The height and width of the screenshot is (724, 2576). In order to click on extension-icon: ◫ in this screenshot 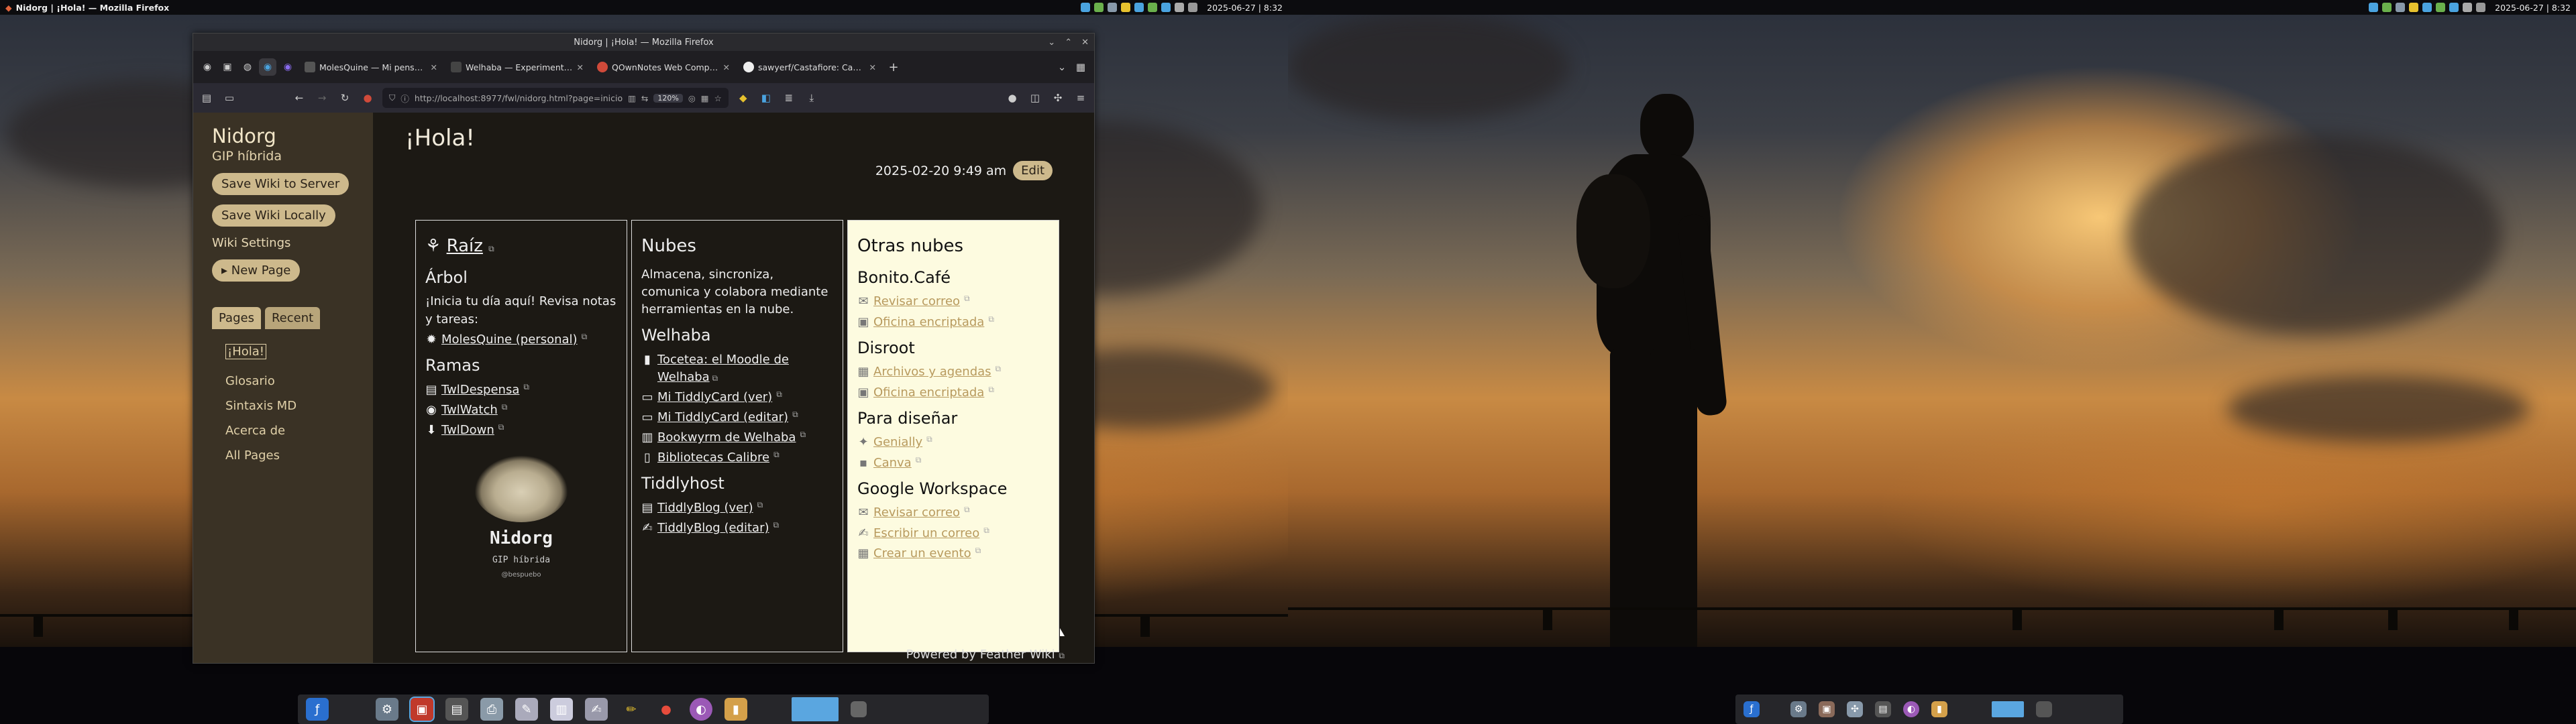, I will do `click(1035, 98)`.